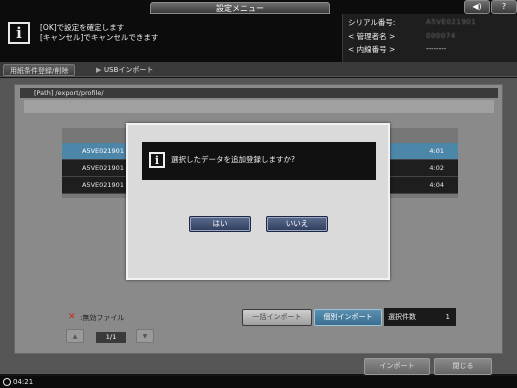  What do you see at coordinates (7, 382) in the screenshot?
I see `clock-icon` at bounding box center [7, 382].